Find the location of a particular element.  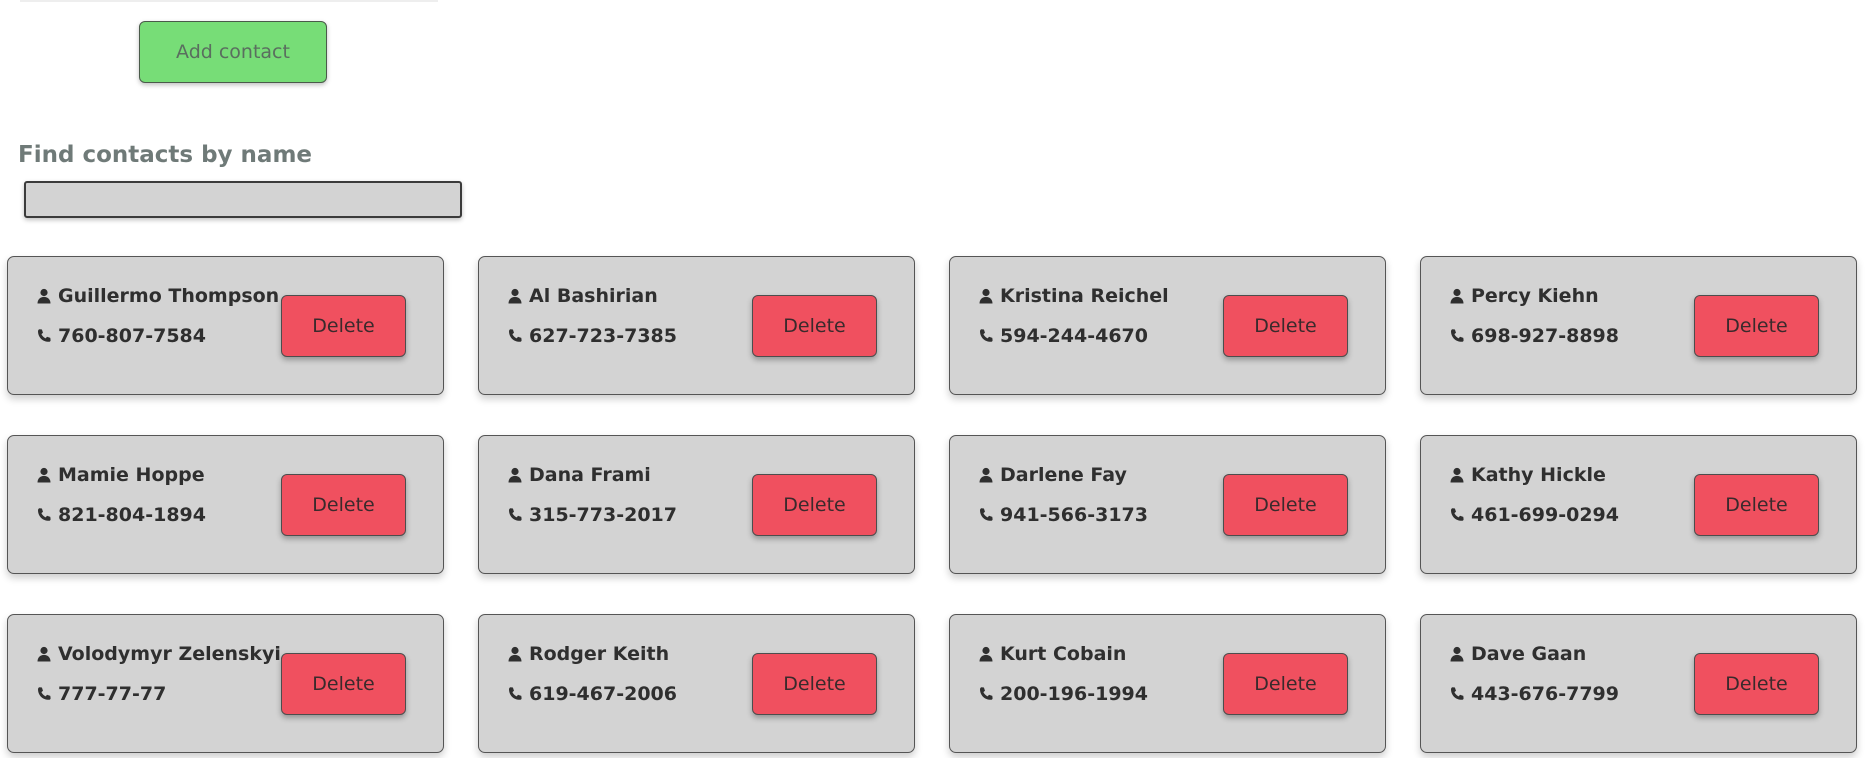

contact-name-row: Kristina Reichel is located at coordinates (1073, 296).